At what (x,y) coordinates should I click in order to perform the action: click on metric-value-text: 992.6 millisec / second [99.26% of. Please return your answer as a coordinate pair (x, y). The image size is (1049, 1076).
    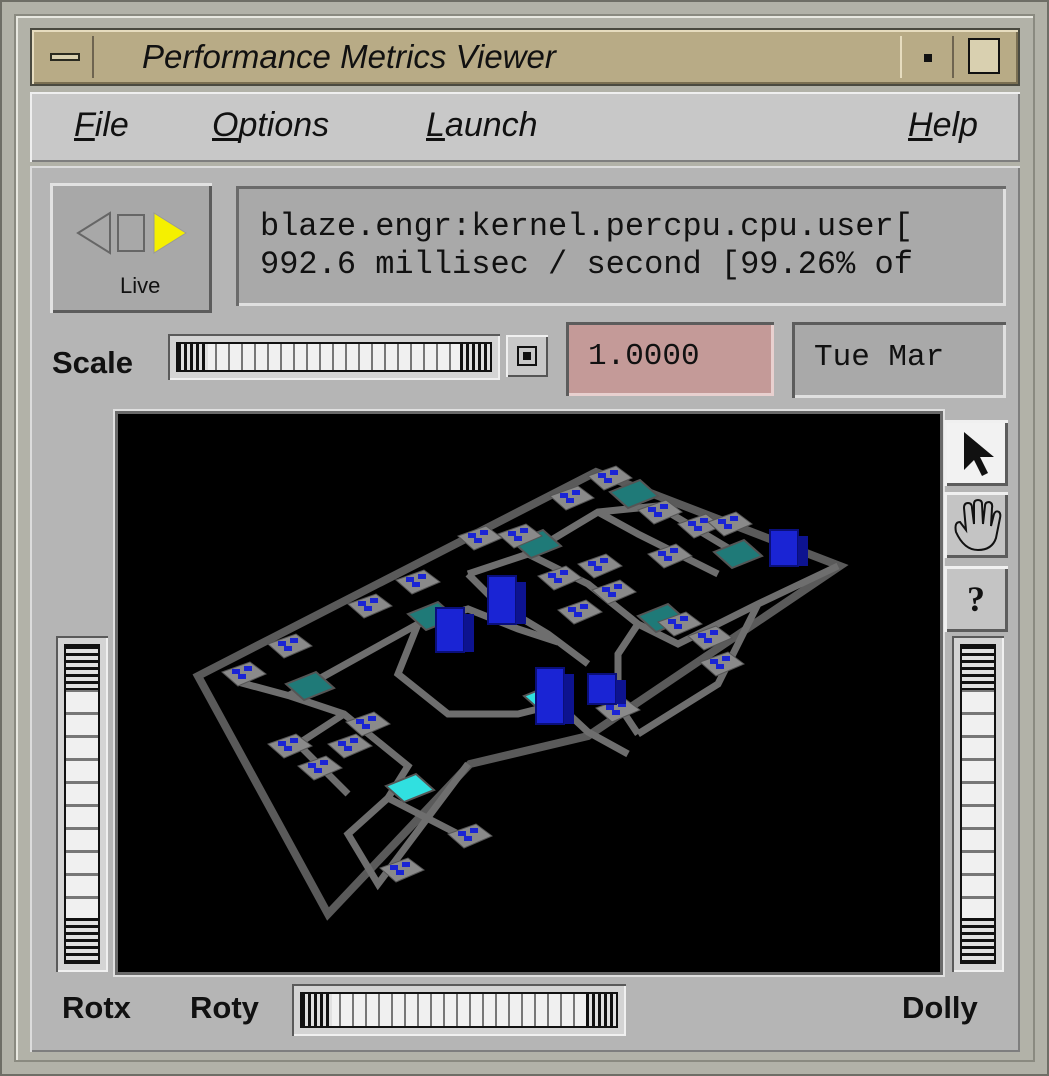
    Looking at the image, I should click on (586, 264).